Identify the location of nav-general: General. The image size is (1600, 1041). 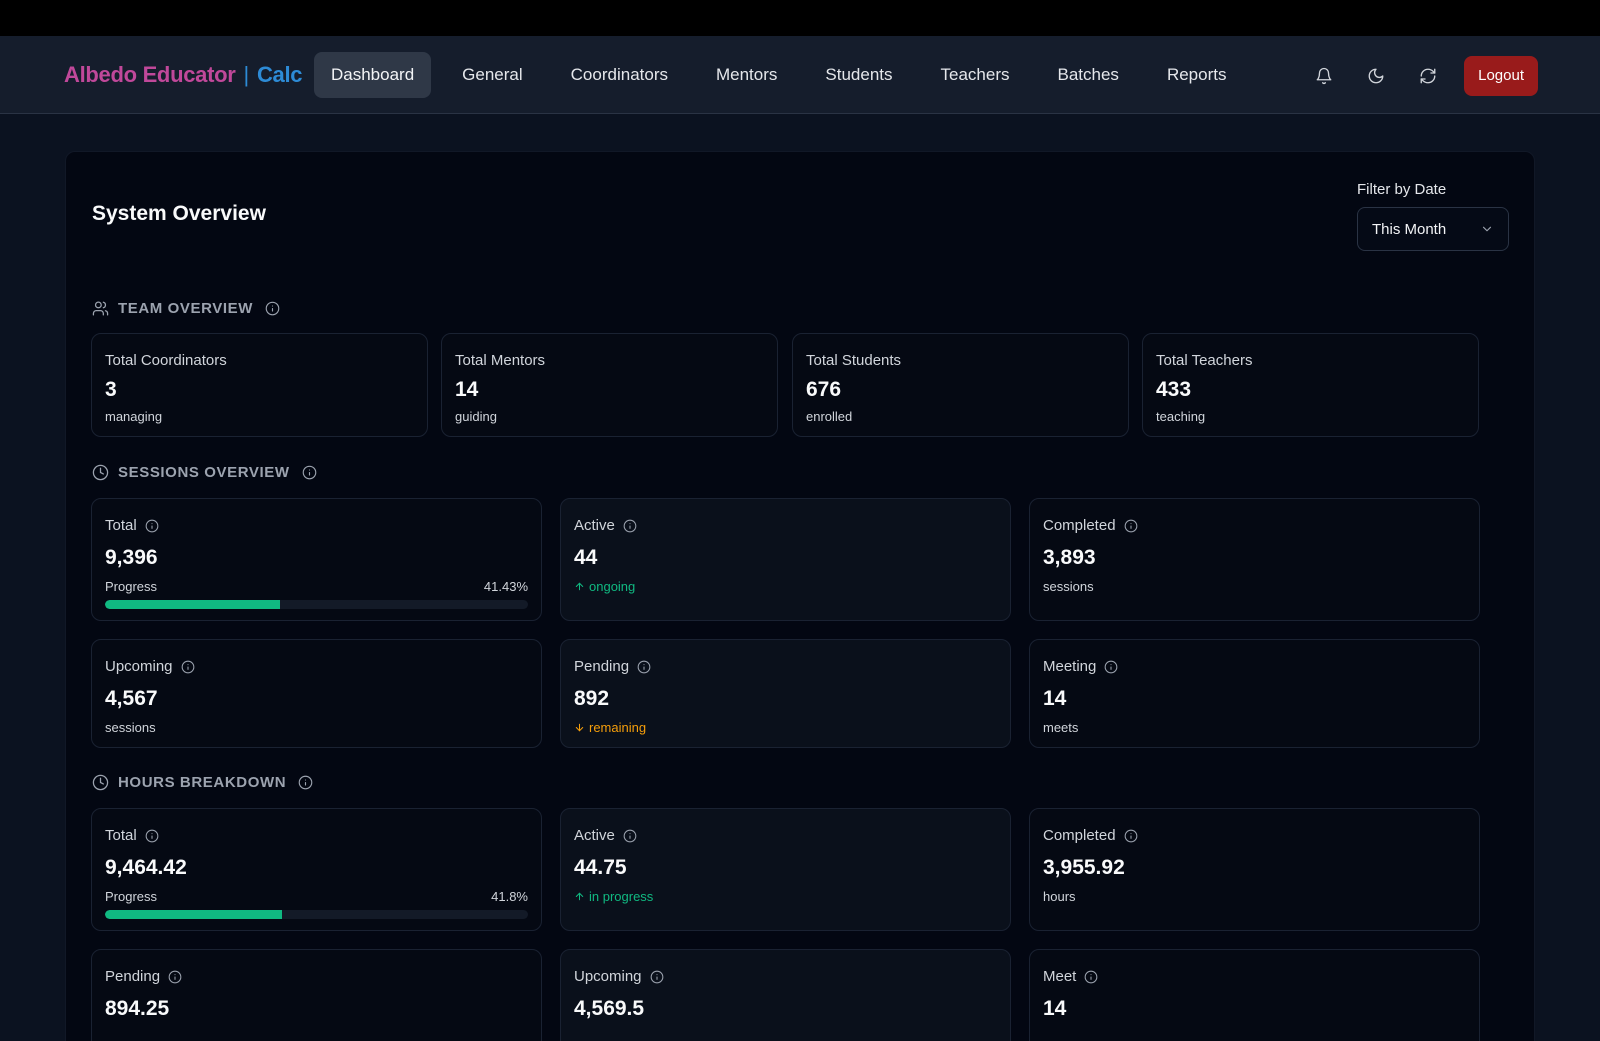
(492, 75).